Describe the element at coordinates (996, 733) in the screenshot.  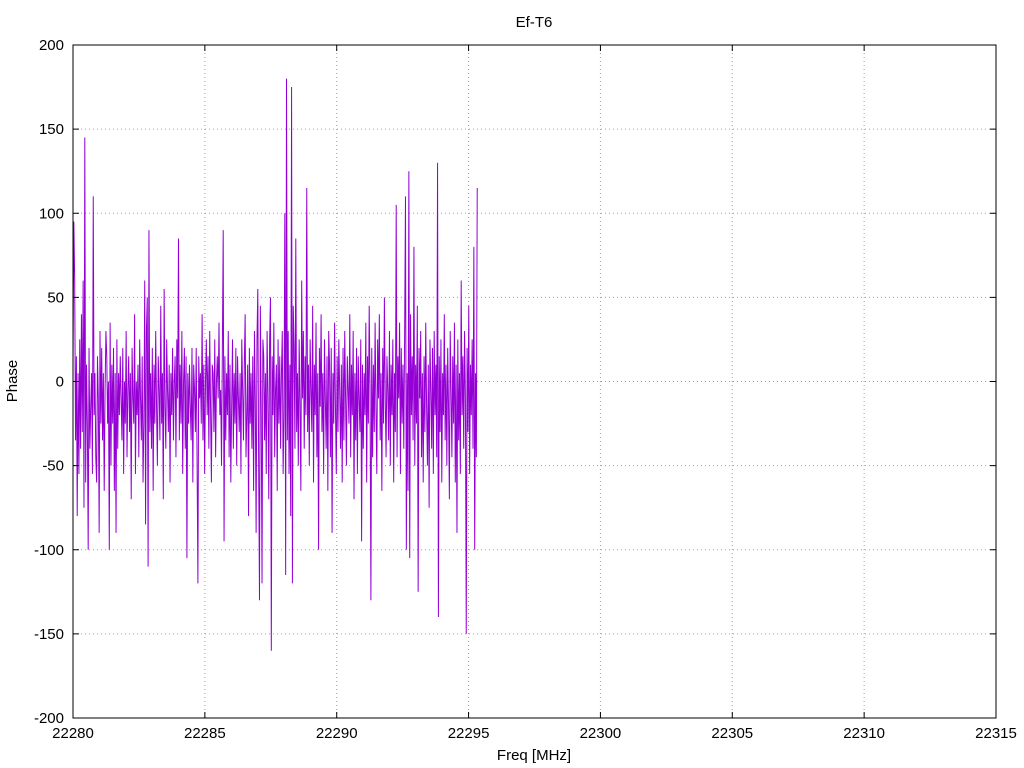
I see `x-tick-label: 22315` at that location.